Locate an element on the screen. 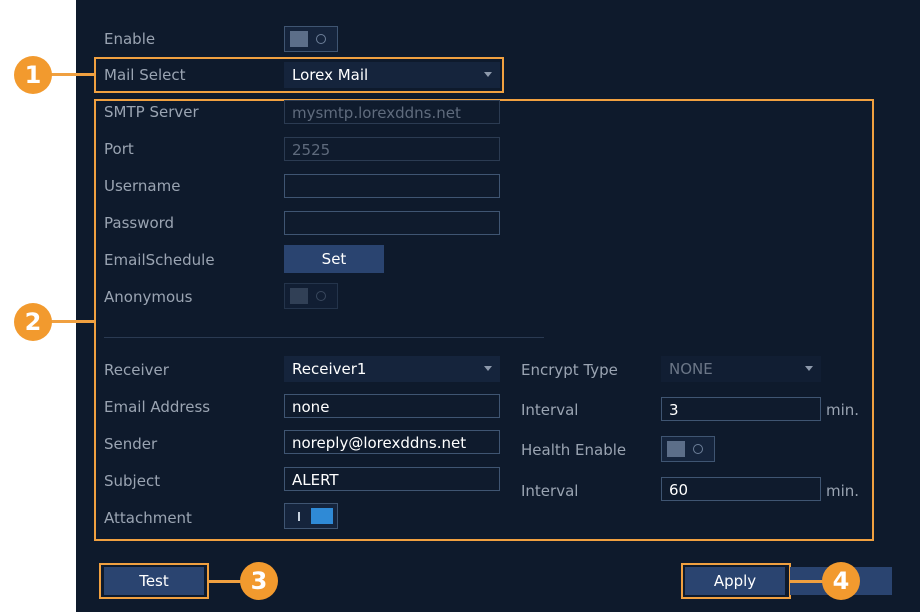  password-label: Password is located at coordinates (139, 223).